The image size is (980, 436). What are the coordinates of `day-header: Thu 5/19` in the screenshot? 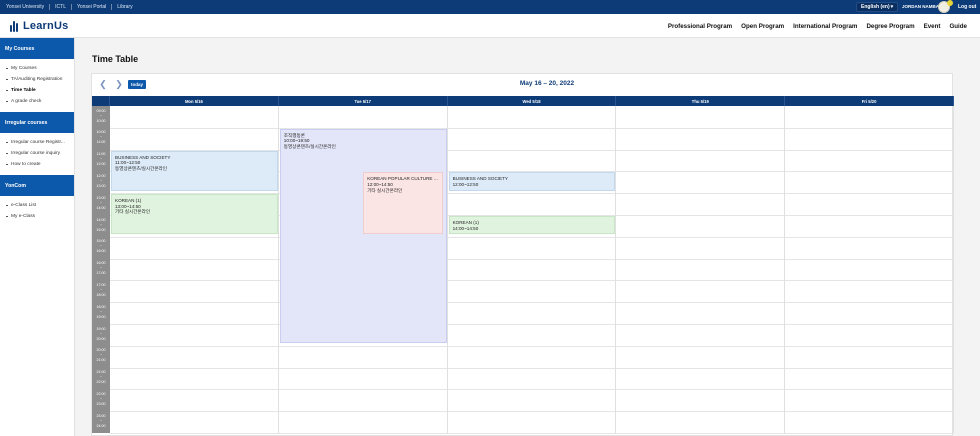 It's located at (701, 101).